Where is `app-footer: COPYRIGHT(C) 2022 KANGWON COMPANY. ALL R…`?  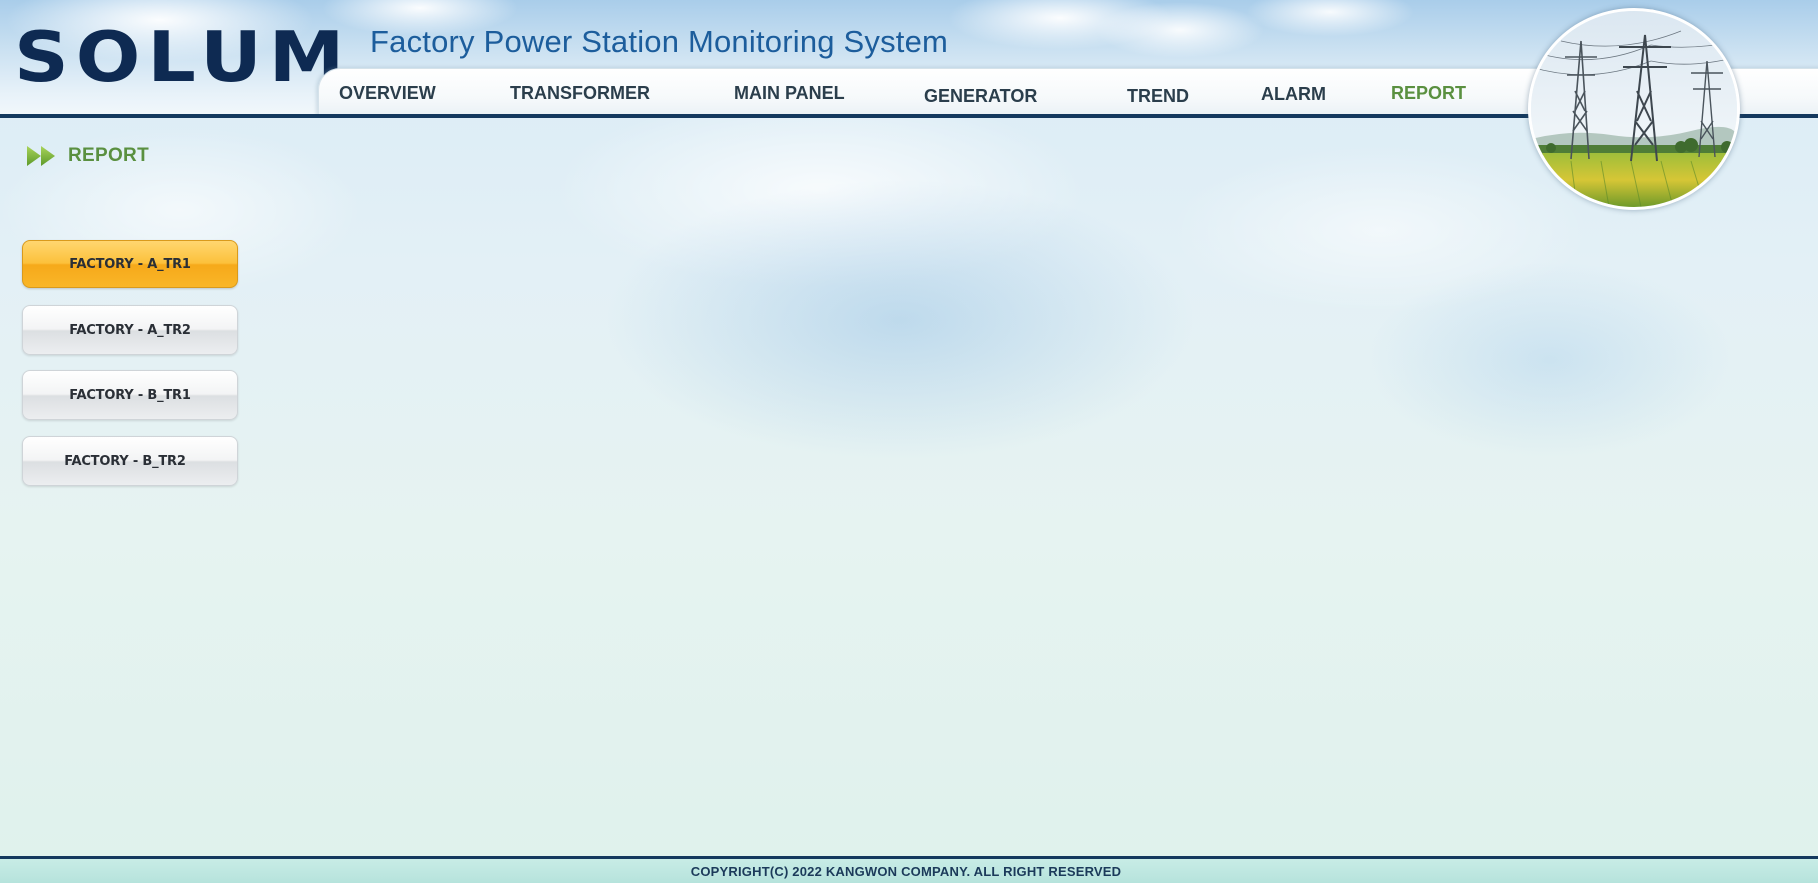 app-footer: COPYRIGHT(C) 2022 KANGWON COMPANY. ALL R… is located at coordinates (909, 871).